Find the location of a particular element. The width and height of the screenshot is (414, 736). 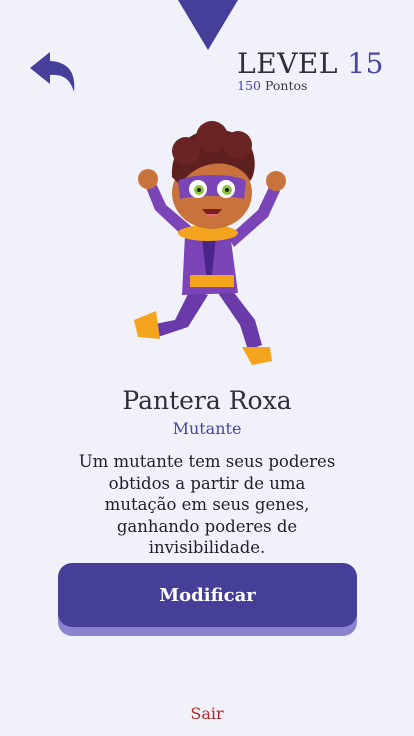

level-display: LEVEL 15 is located at coordinates (310, 64).